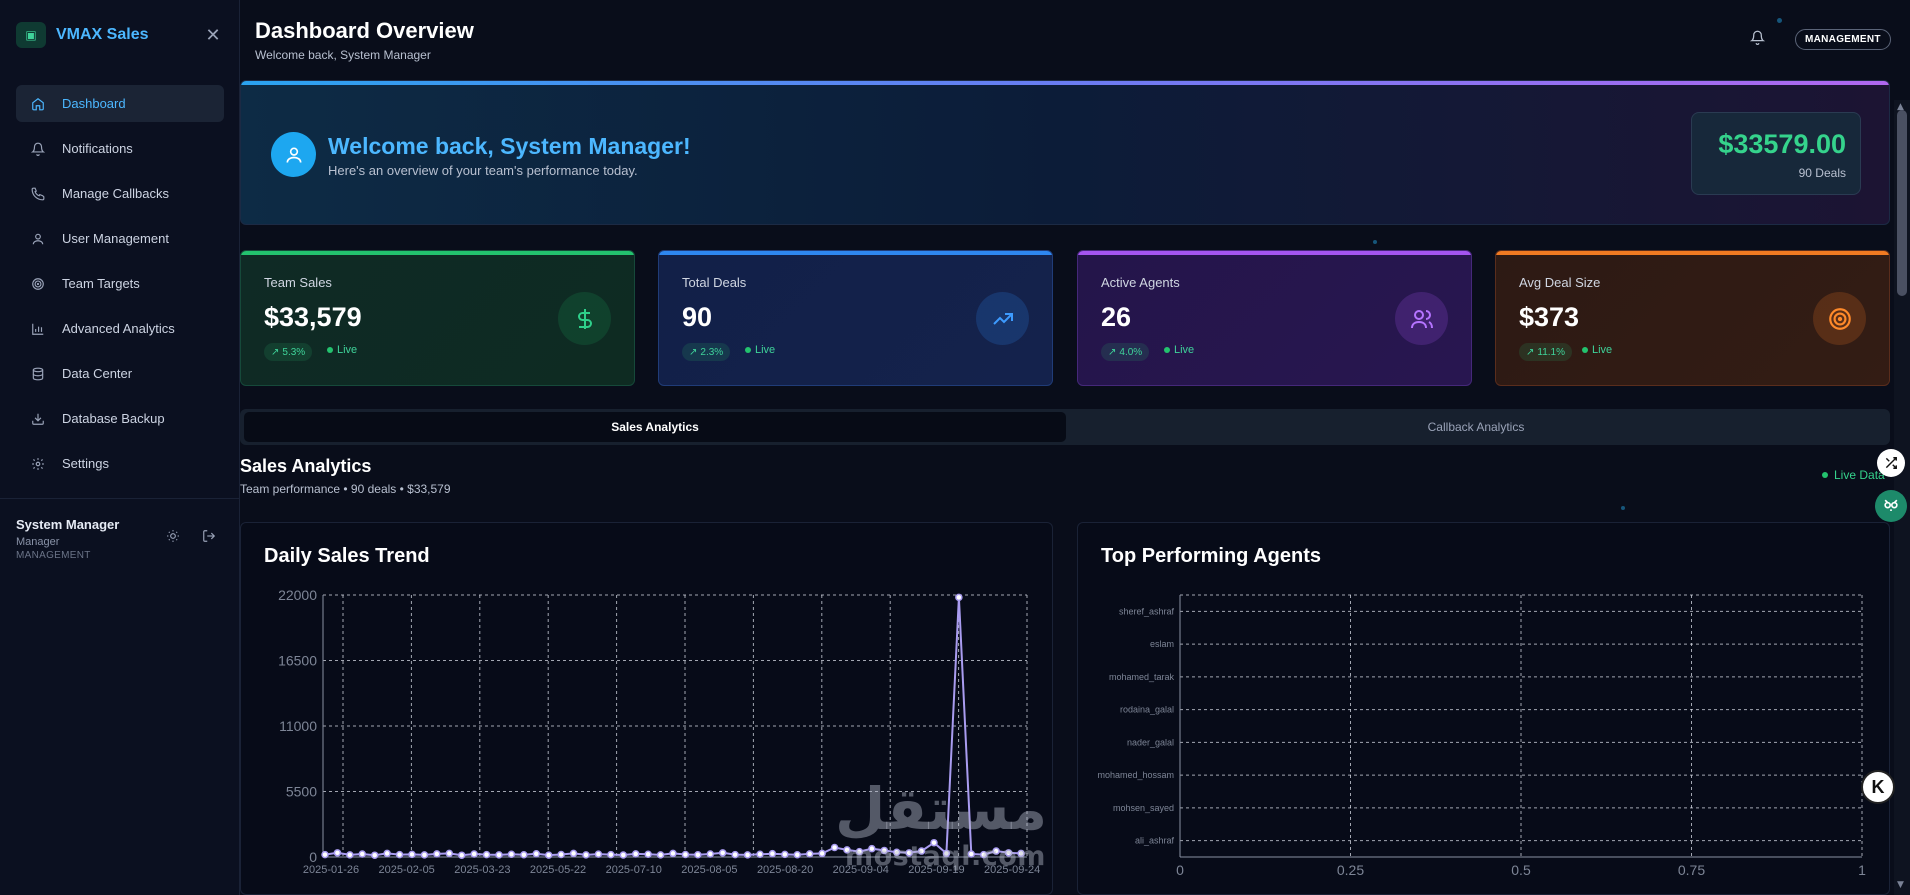 This screenshot has height=895, width=1910. What do you see at coordinates (509, 146) in the screenshot?
I see `welcome-title: Welcome back, System Manager!` at bounding box center [509, 146].